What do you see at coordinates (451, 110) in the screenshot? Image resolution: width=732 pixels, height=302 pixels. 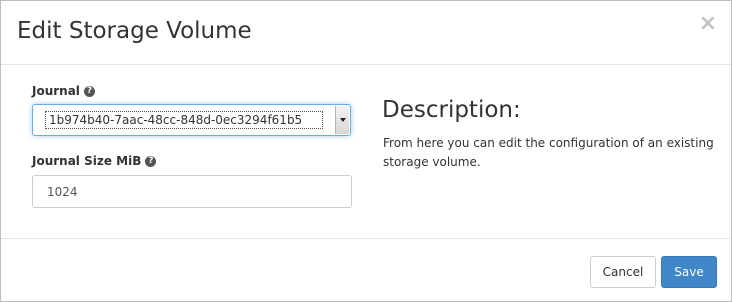 I see `description-title: Description:` at bounding box center [451, 110].